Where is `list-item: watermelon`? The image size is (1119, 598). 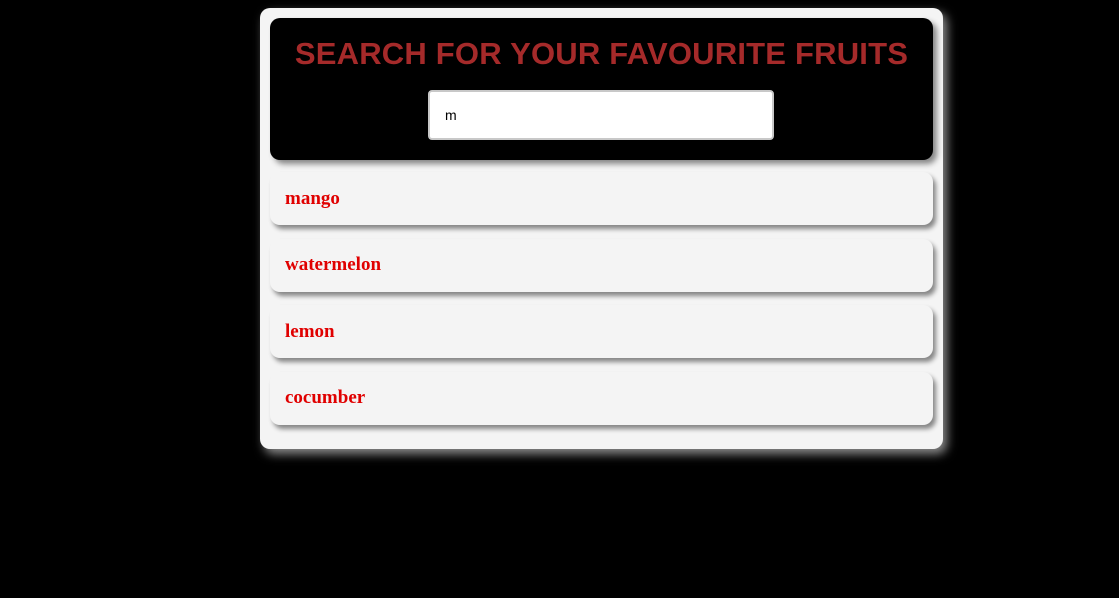 list-item: watermelon is located at coordinates (601, 265).